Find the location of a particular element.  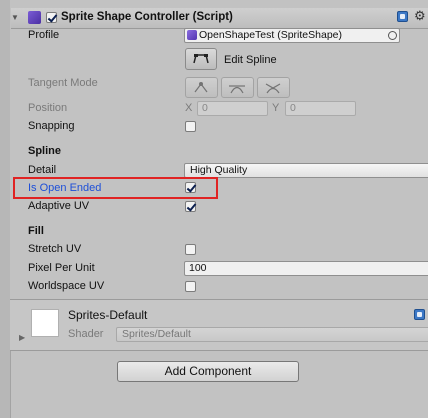

tangent-linear-button is located at coordinates (201, 87).